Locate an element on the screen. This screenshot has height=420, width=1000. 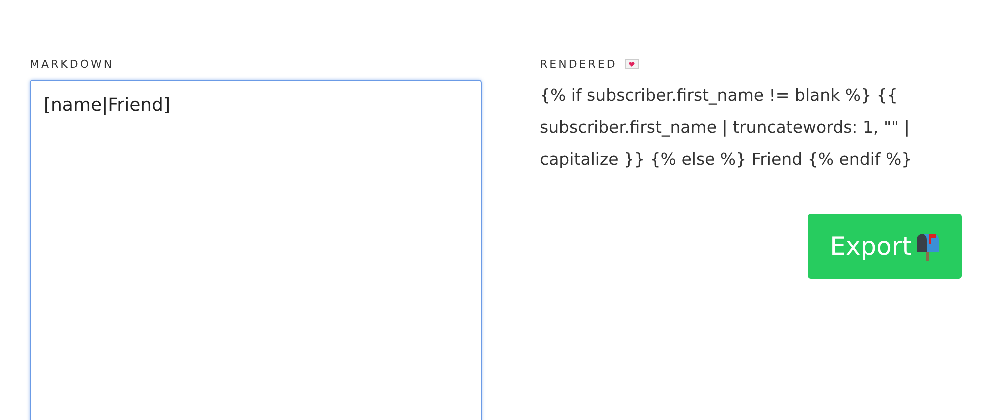
love-letter-icon is located at coordinates (632, 64).